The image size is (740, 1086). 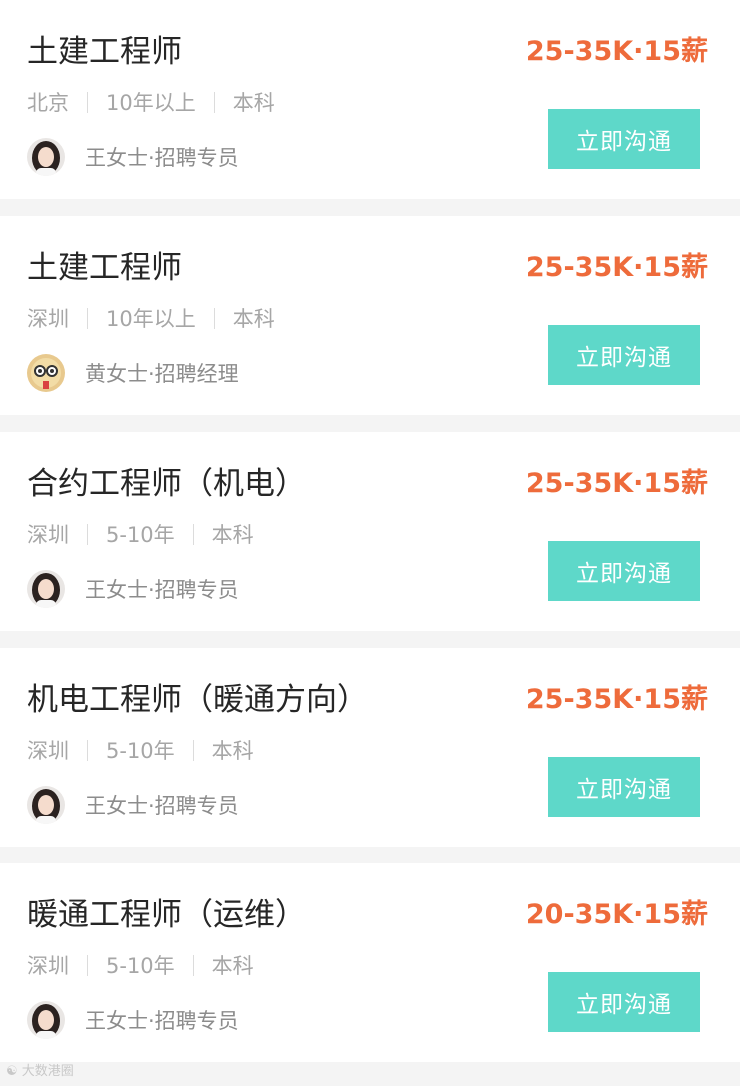 I want to click on avatar-cartoon-glasses-icon, so click(x=46, y=373).